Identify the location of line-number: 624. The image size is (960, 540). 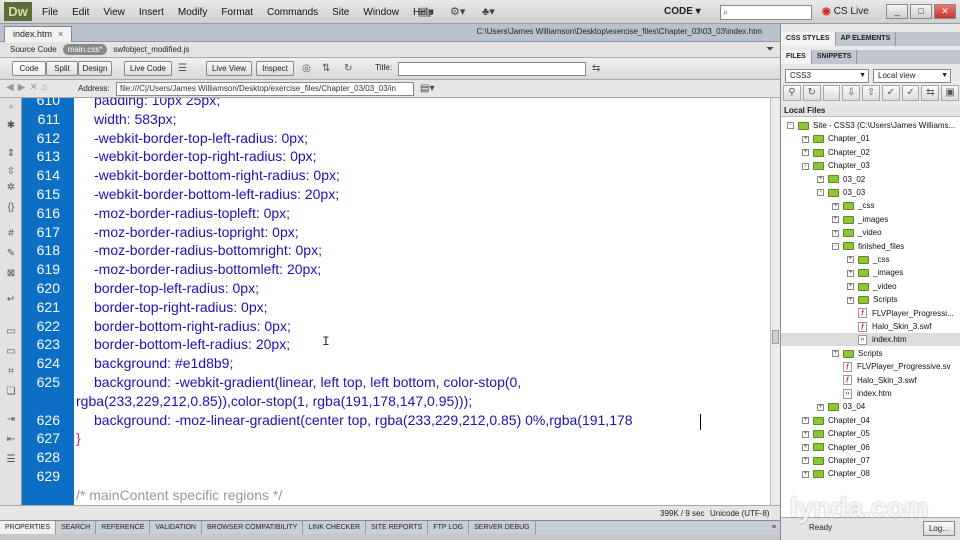
(41, 363).